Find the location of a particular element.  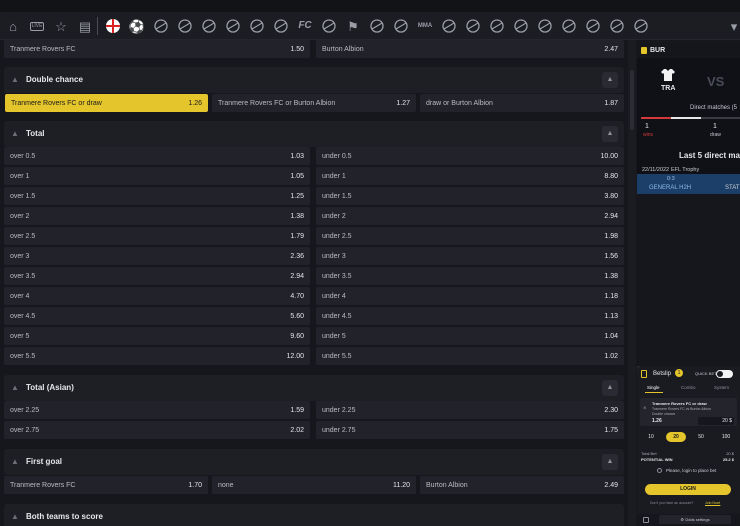

market-option: over 5.5 12.00 is located at coordinates (157, 356).